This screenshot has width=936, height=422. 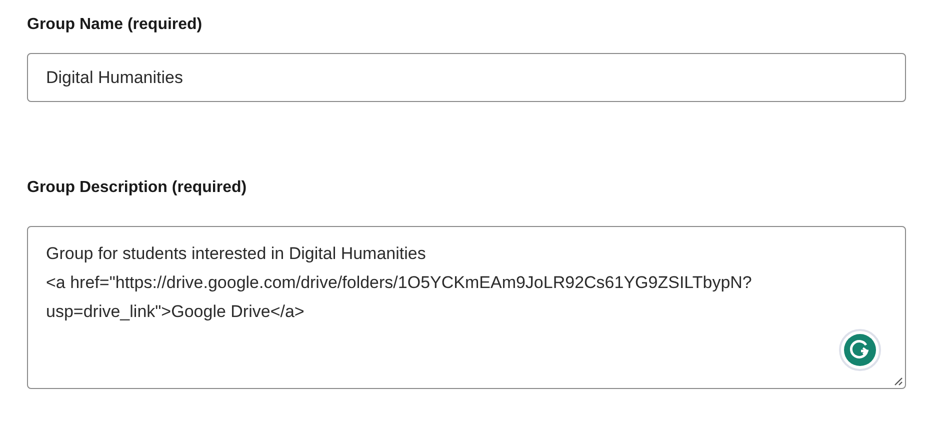 I want to click on text-line: usp=drive_link">Google Drive</a>, so click(x=175, y=312).